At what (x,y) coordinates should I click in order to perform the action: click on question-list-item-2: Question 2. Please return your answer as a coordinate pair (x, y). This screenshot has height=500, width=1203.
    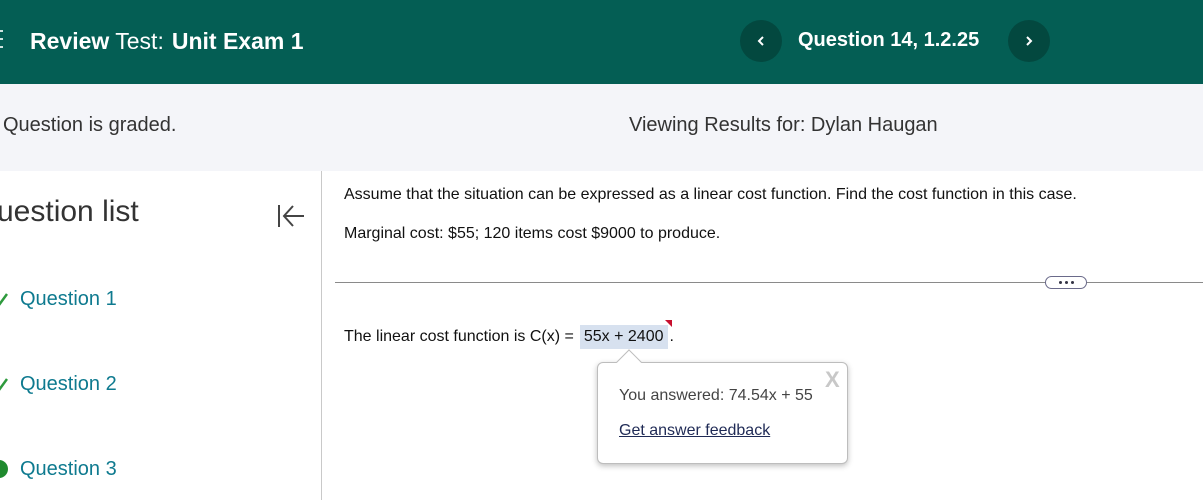
    Looking at the image, I should click on (100, 388).